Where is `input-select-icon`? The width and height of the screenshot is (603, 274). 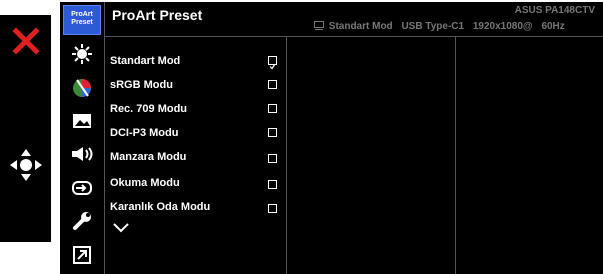
input-select-icon is located at coordinates (82, 188).